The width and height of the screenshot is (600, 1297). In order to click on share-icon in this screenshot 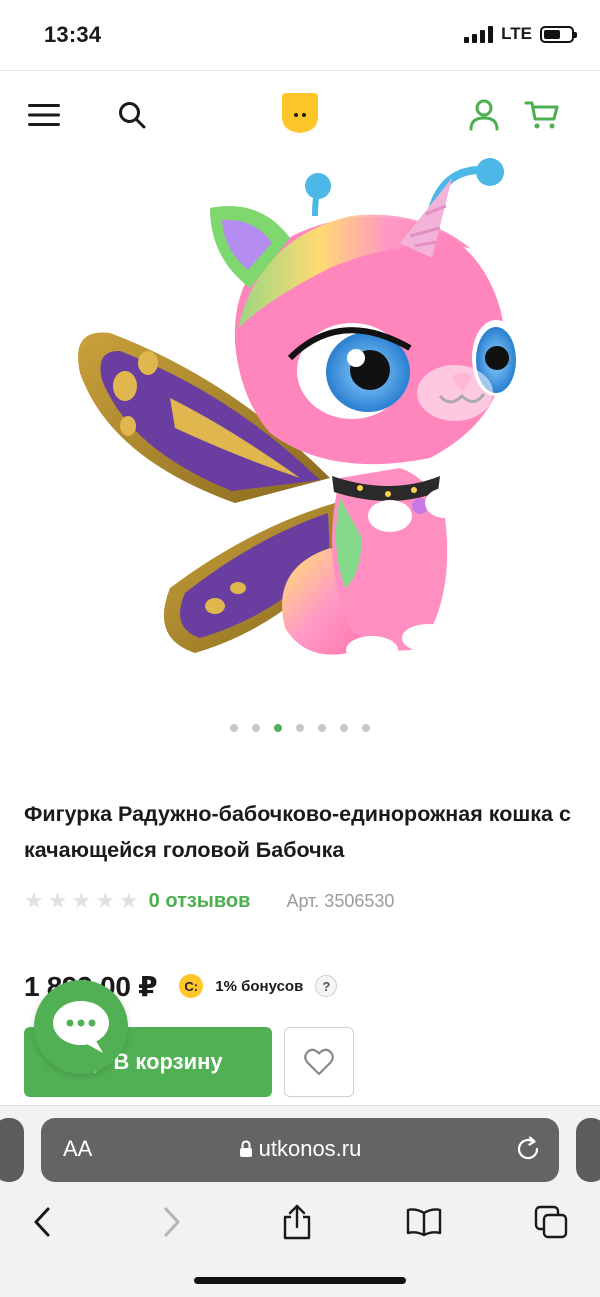, I will do `click(297, 1222)`.